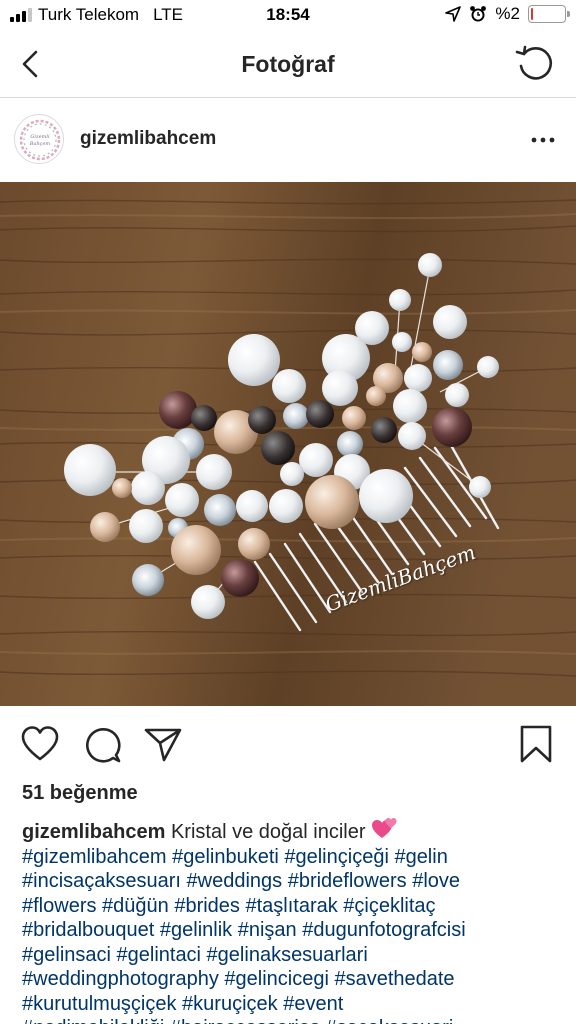  I want to click on nav-bar: Fotoğraf, so click(288, 66).